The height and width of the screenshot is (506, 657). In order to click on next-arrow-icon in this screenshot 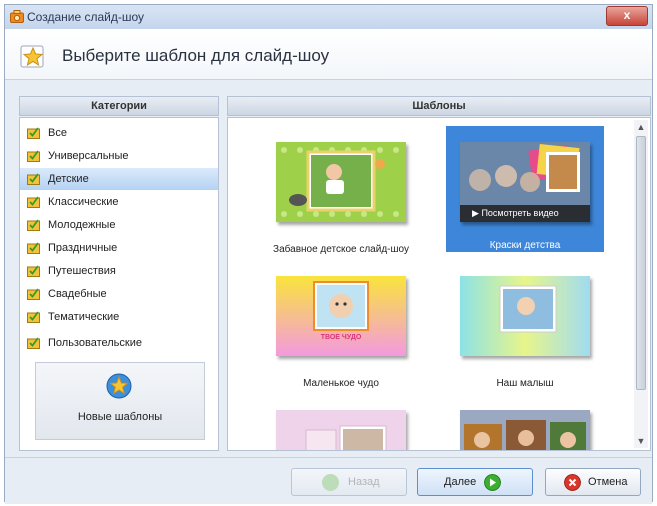, I will do `click(492, 482)`.